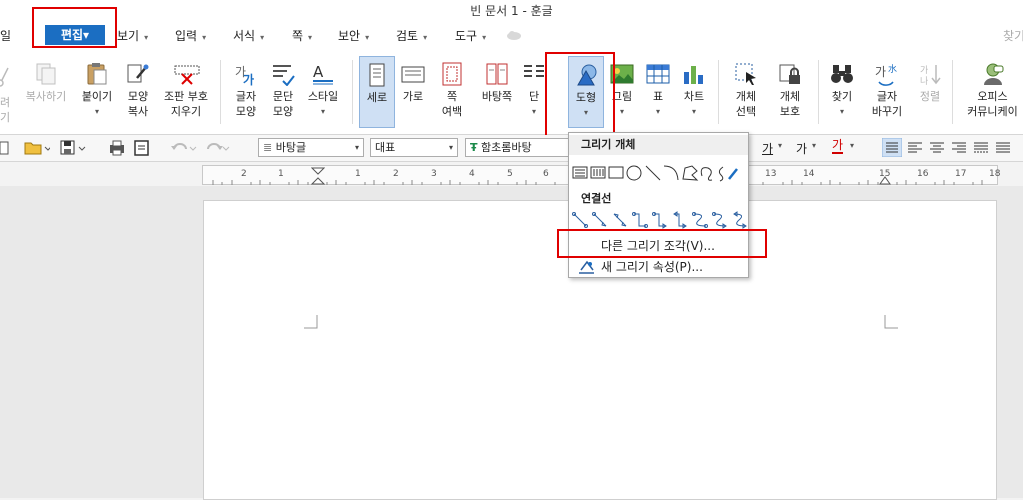 The height and width of the screenshot is (500, 1023). Describe the element at coordinates (930, 96) in the screenshot. I see `arrange-label: 정렬` at that location.